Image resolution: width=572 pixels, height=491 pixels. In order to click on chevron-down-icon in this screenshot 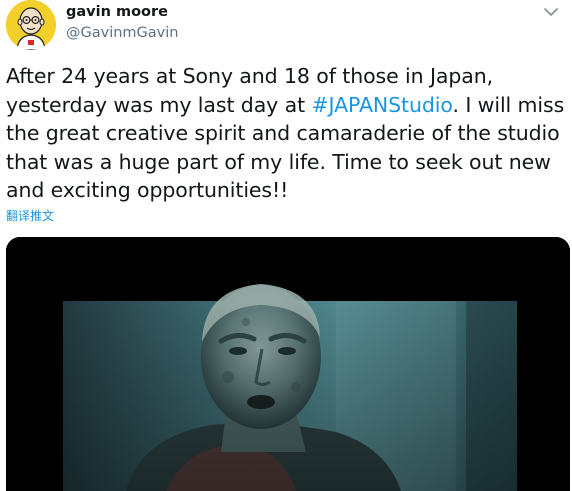, I will do `click(551, 11)`.